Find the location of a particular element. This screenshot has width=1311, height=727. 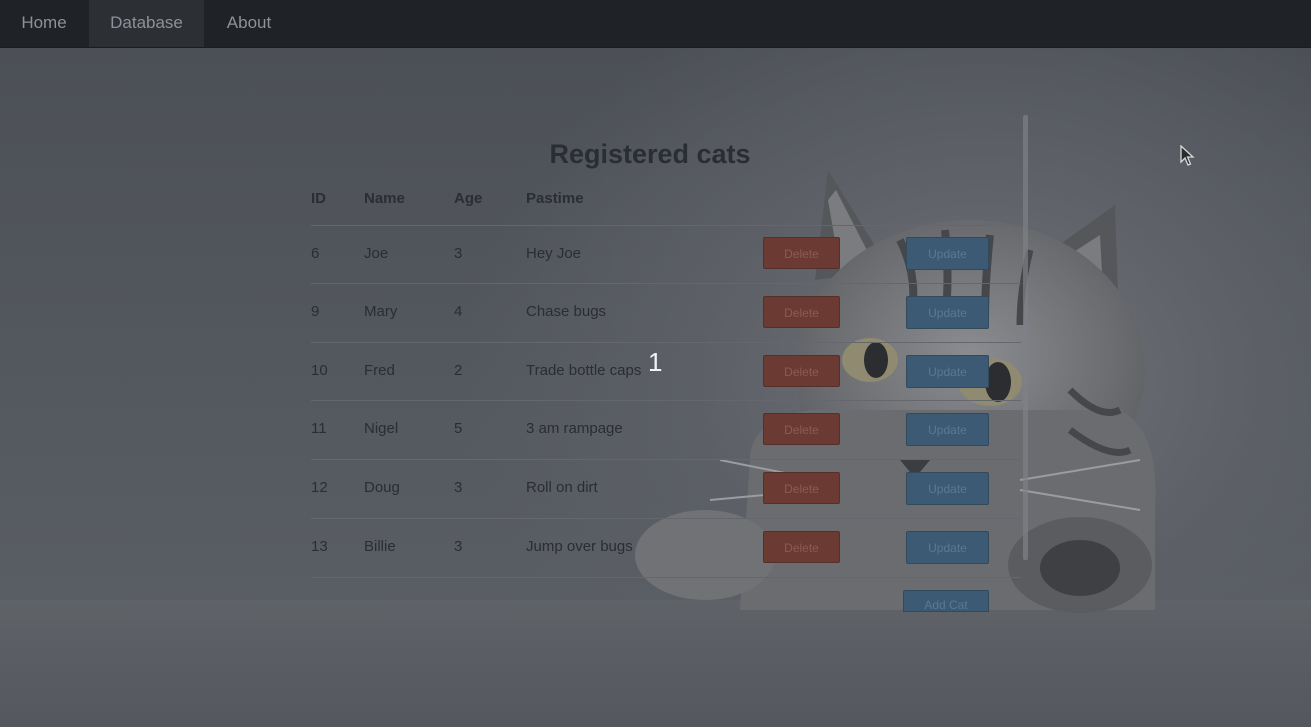

cell-name: Billie is located at coordinates (380, 546).